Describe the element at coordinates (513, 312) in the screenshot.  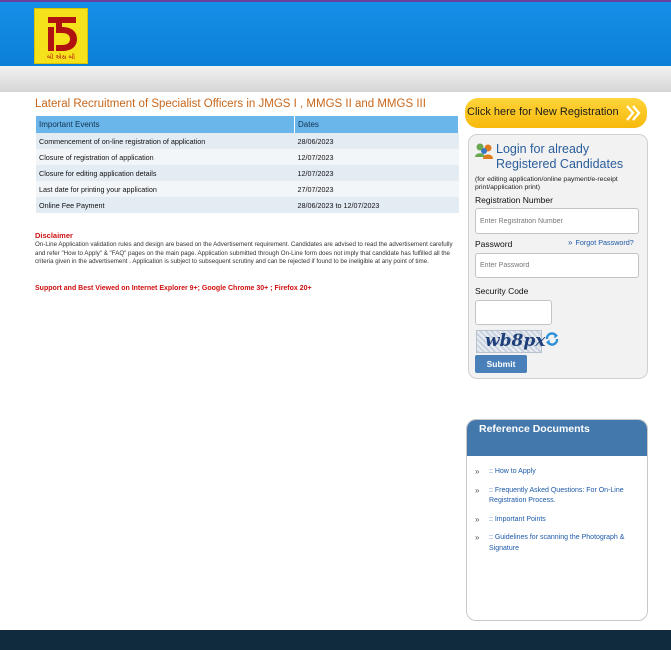
I see `security-code-input` at that location.